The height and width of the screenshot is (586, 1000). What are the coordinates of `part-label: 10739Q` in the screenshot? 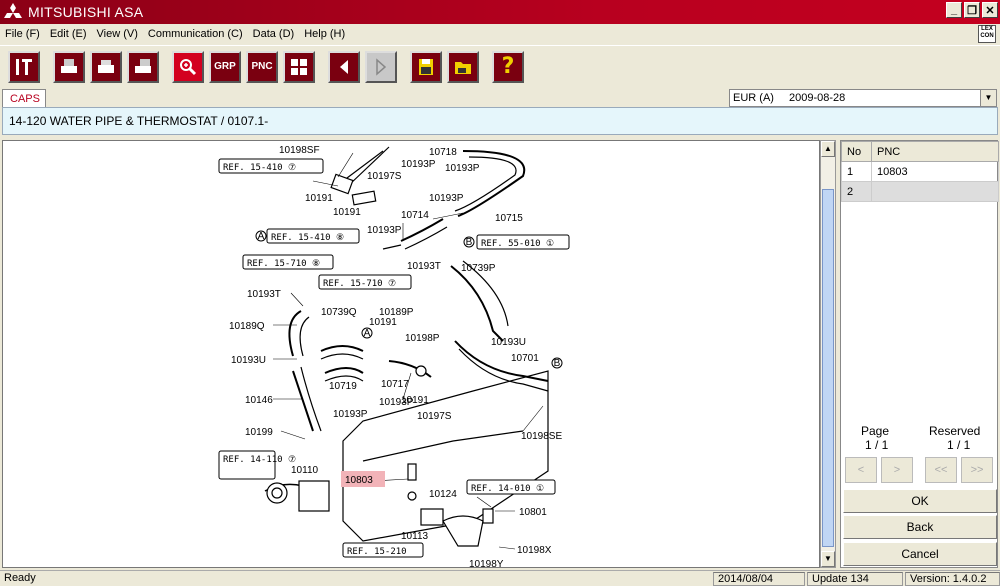 It's located at (339, 312).